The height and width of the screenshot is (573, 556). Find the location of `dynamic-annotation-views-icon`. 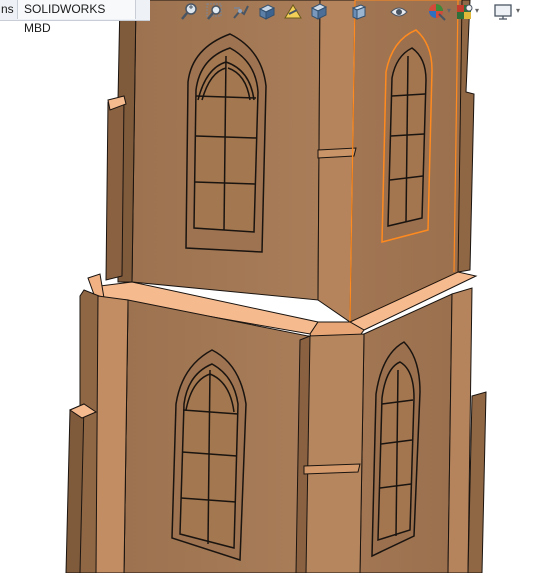

dynamic-annotation-views-icon is located at coordinates (293, 12).